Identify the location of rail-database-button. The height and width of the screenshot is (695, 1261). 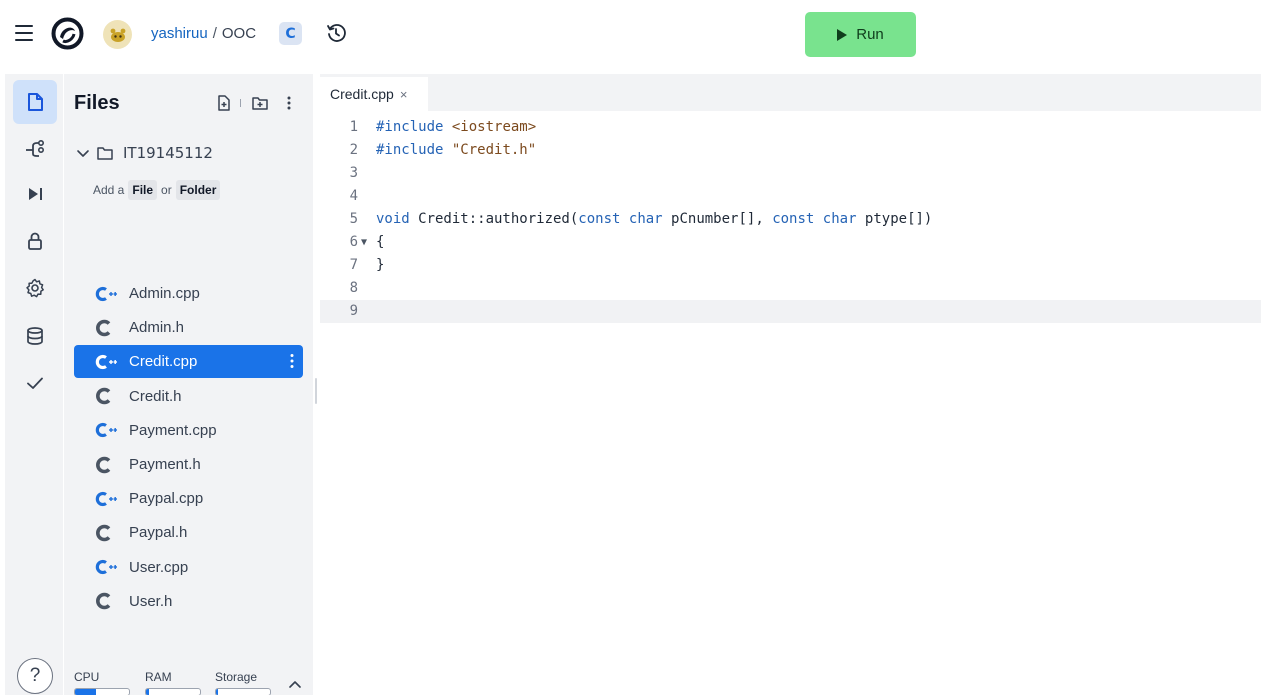
(35, 336).